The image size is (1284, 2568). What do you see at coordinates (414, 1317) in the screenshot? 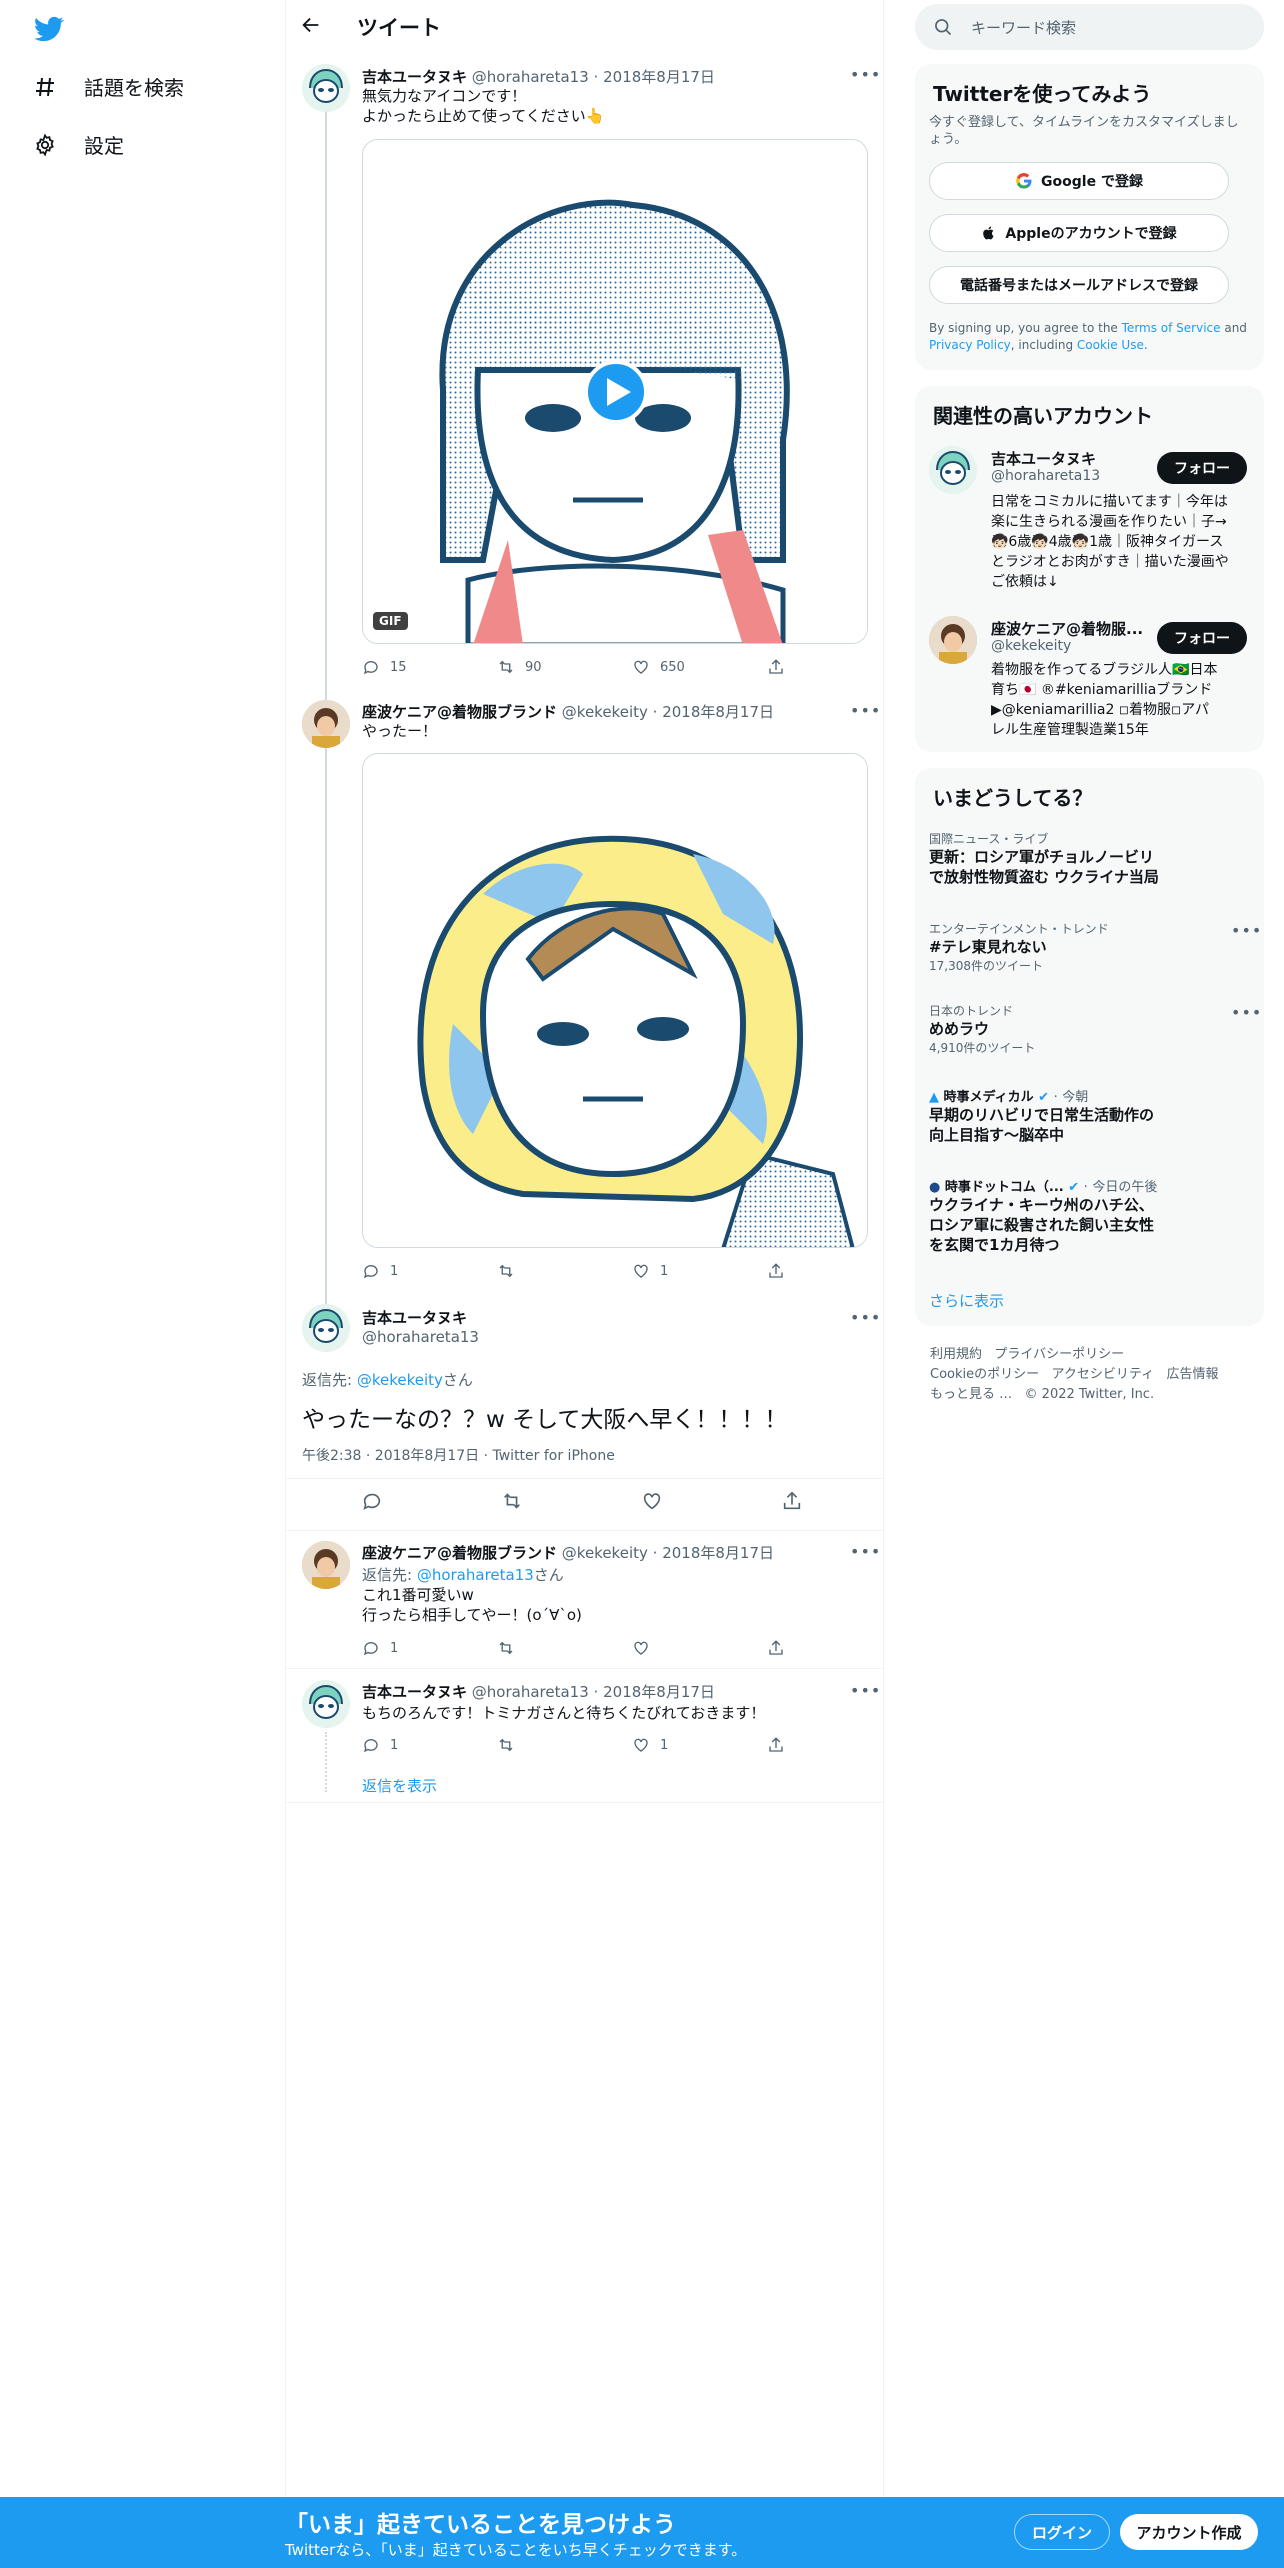
I see `focus-author: 吉本ユータヌキ` at bounding box center [414, 1317].